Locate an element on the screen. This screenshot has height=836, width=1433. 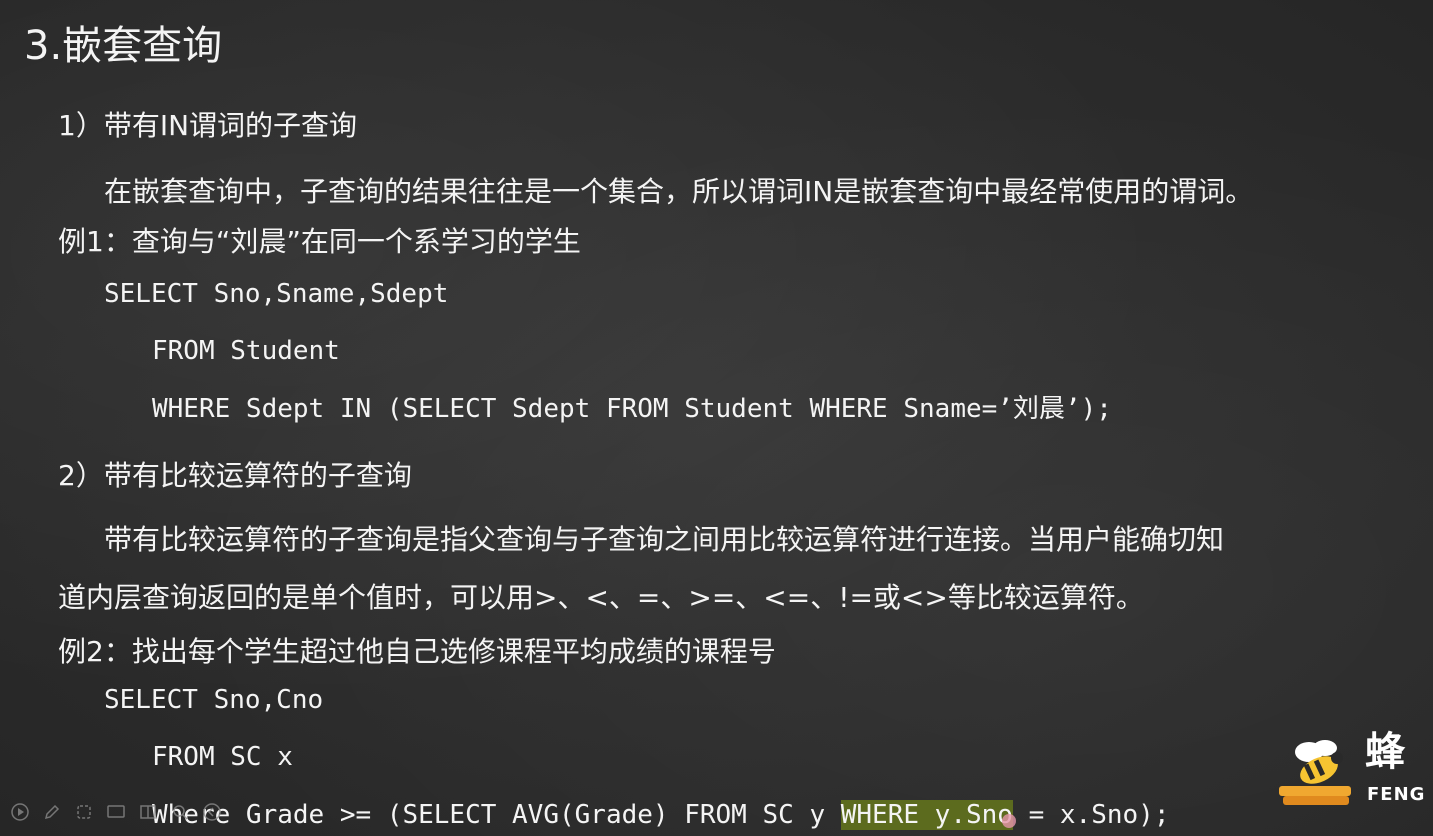
slide-title: 3.嵌套查询 is located at coordinates (123, 46).